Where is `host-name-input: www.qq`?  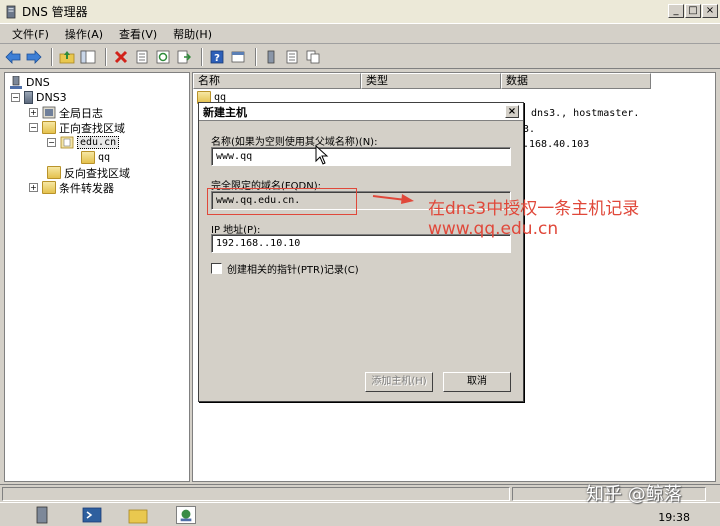
host-name-input: www.qq is located at coordinates (361, 156).